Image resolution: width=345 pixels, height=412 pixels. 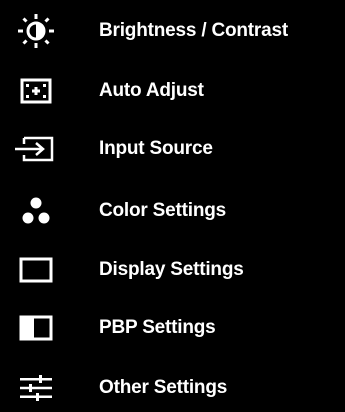 I want to click on menu-item-label: Brightness / Contrast, so click(x=193, y=30).